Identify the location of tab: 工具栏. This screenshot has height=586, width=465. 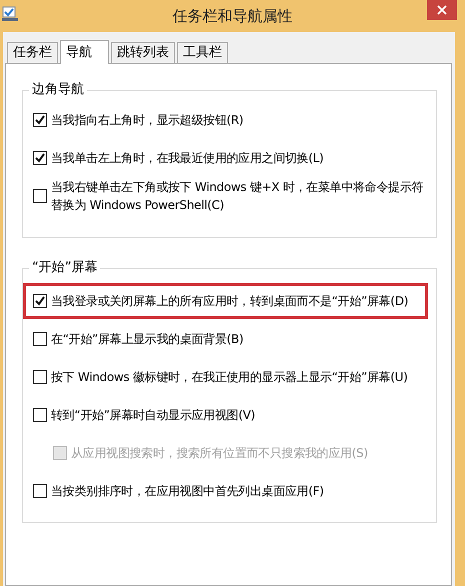
(202, 52).